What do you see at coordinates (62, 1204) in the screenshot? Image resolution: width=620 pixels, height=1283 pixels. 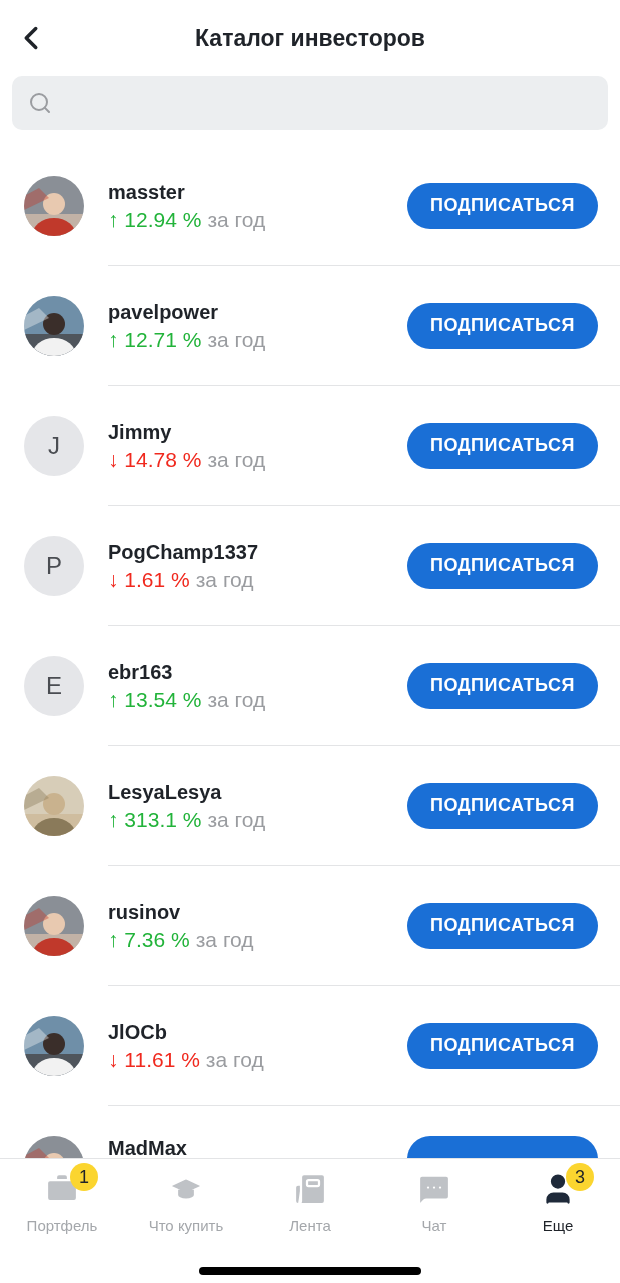 I see `tab: 1 Портфель` at bounding box center [62, 1204].